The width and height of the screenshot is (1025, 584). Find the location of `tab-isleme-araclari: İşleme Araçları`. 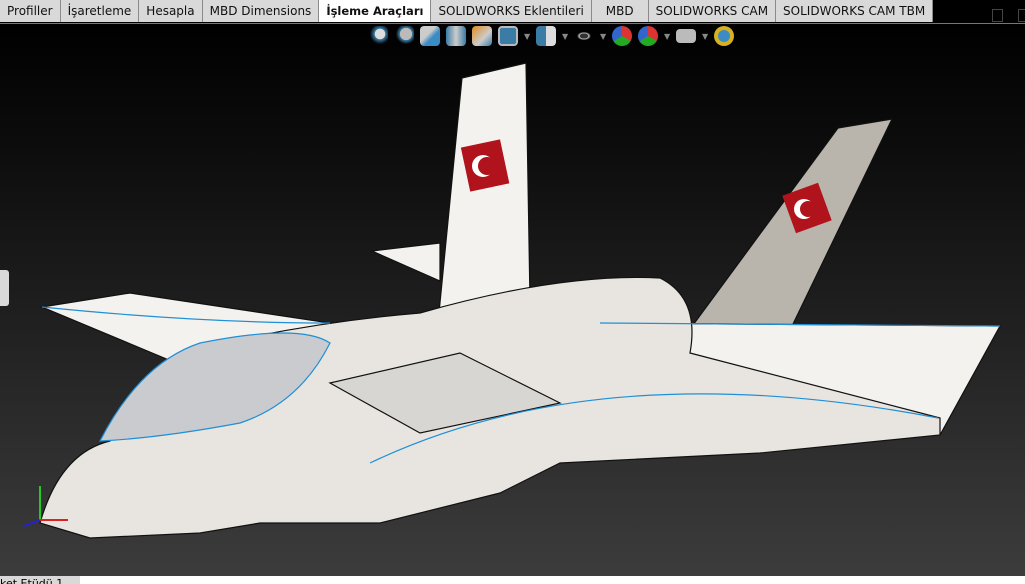

tab-isleme-araclari: İşleme Araçları is located at coordinates (375, 11).